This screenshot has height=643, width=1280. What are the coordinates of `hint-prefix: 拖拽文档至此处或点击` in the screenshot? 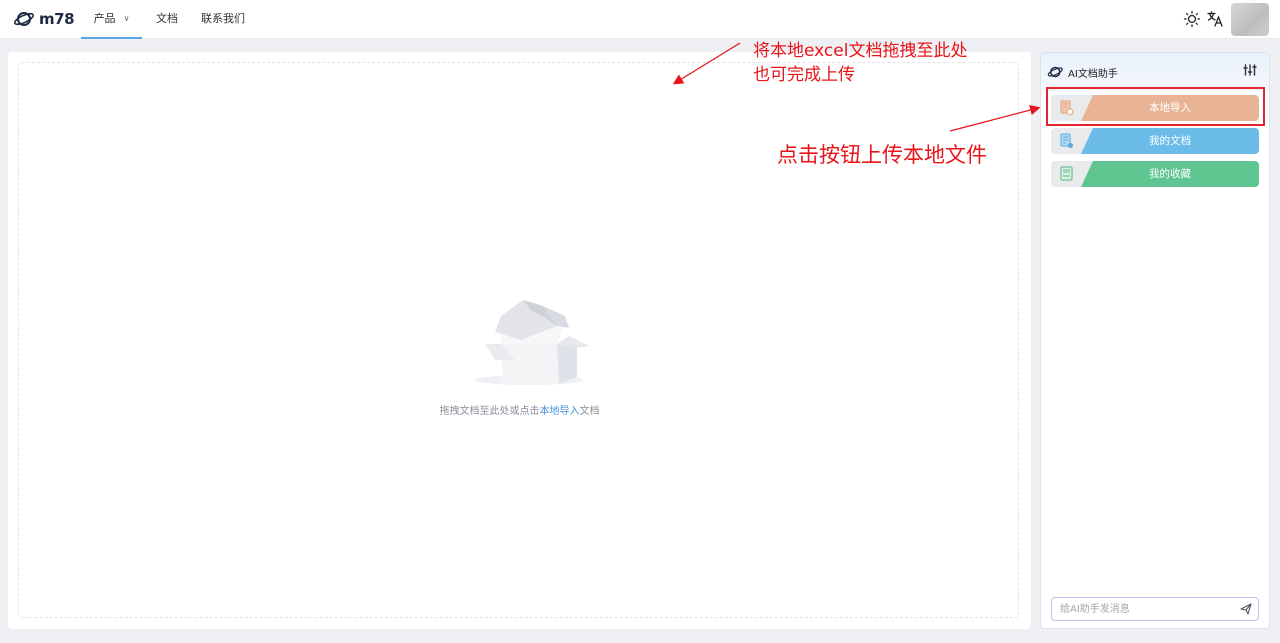 It's located at (489, 411).